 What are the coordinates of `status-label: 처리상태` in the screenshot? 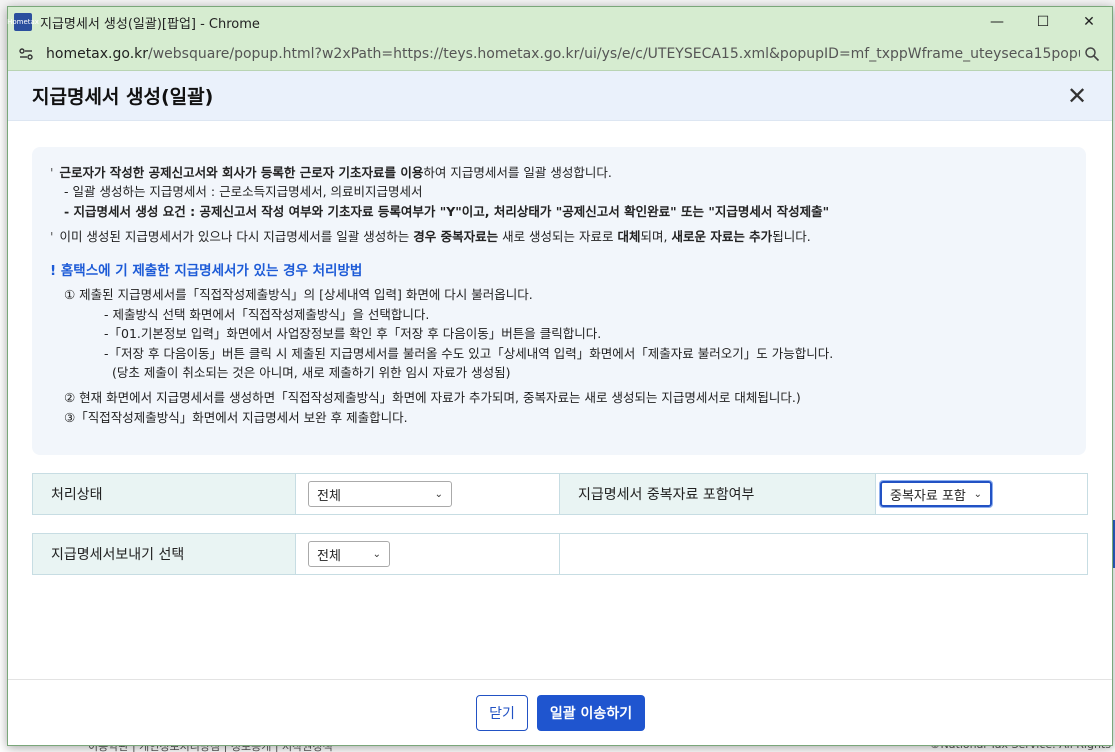 It's located at (164, 494).